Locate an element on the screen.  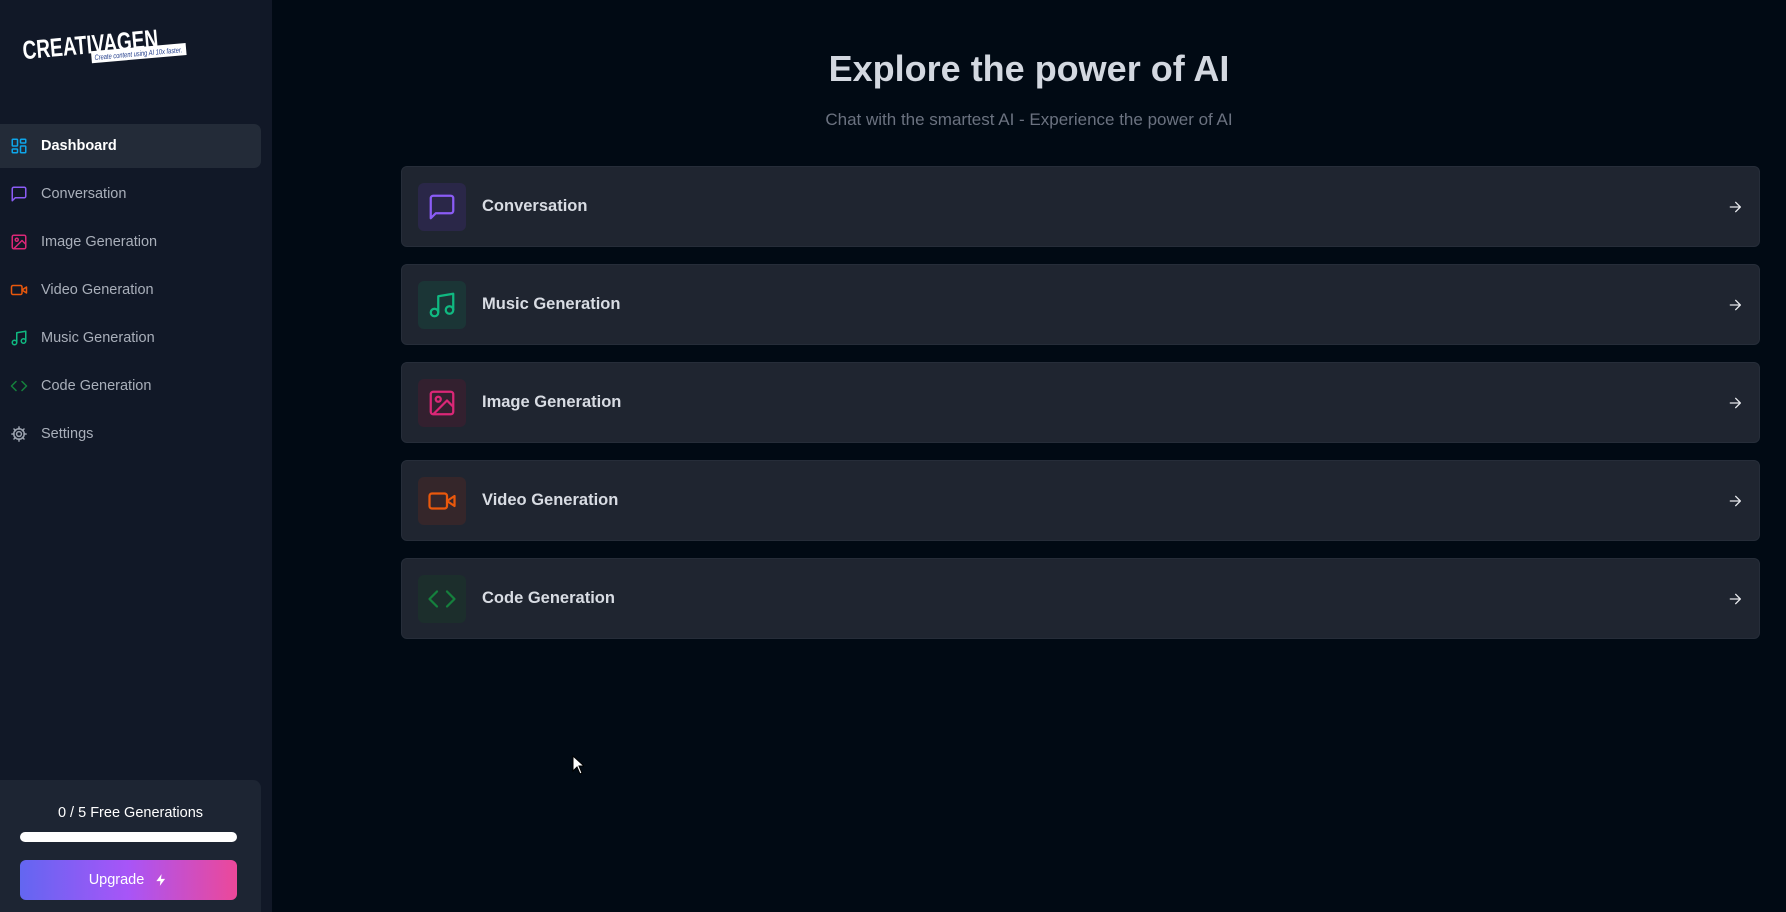
sidebar-item-label: Conversation is located at coordinates (84, 194).